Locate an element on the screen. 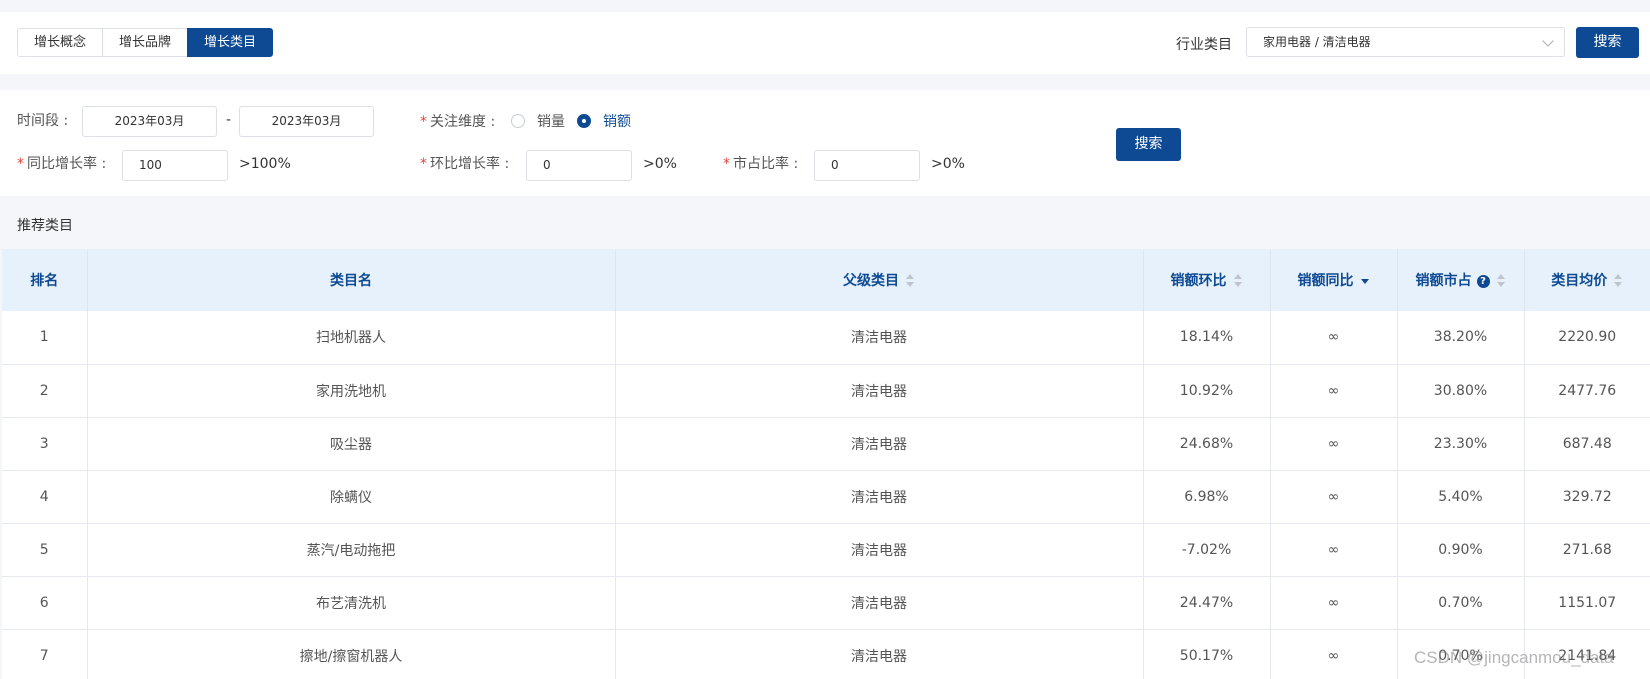 Image resolution: width=1650 pixels, height=679 pixels. radio-sales-volume is located at coordinates (518, 121).